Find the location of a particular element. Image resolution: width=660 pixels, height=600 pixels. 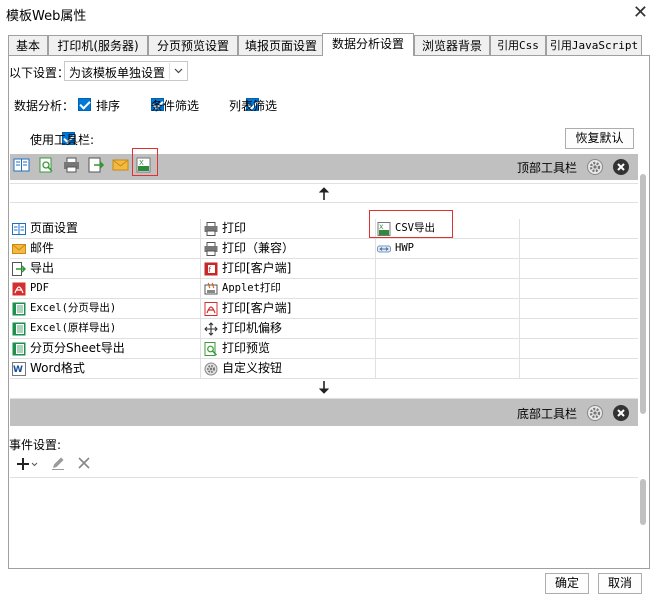

item-label: 页面设置 is located at coordinates (54, 228).